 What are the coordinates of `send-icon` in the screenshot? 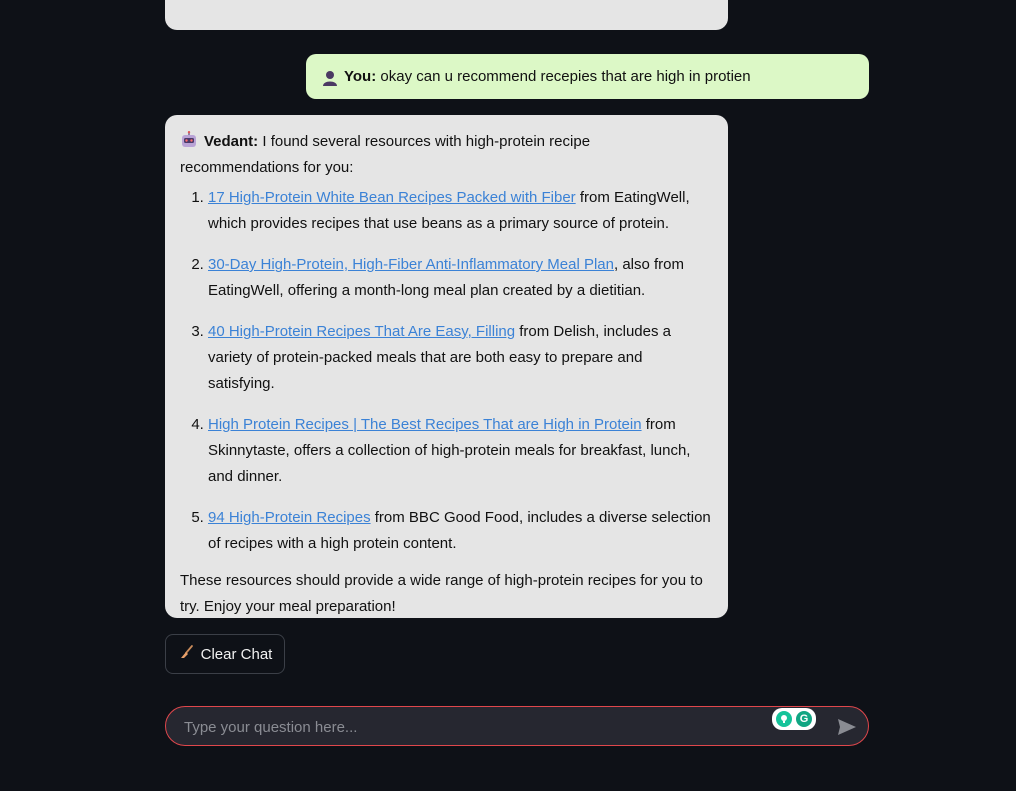 It's located at (847, 727).